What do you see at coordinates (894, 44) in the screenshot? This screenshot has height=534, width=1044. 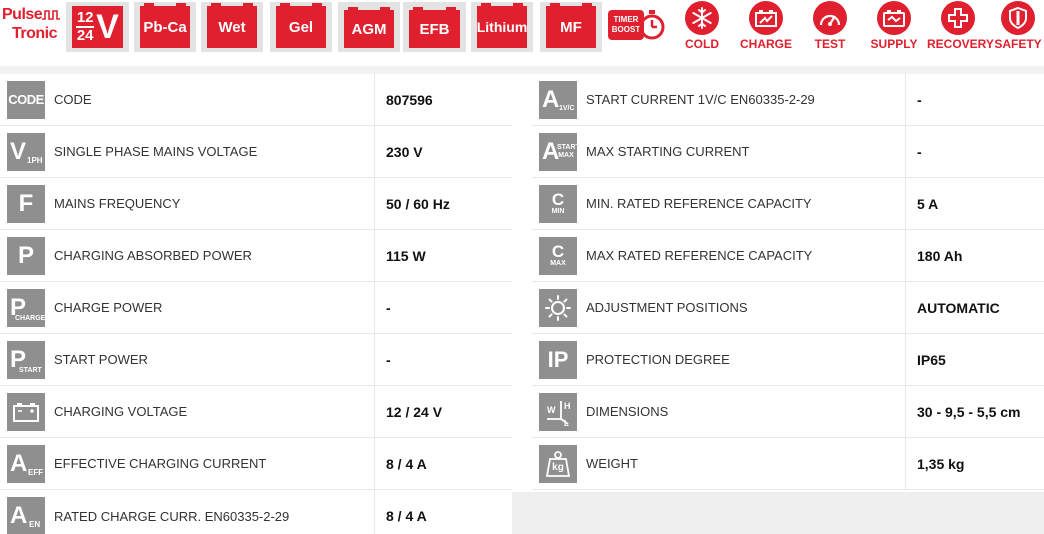 I see `feature-supply-label: SUPPLY` at bounding box center [894, 44].